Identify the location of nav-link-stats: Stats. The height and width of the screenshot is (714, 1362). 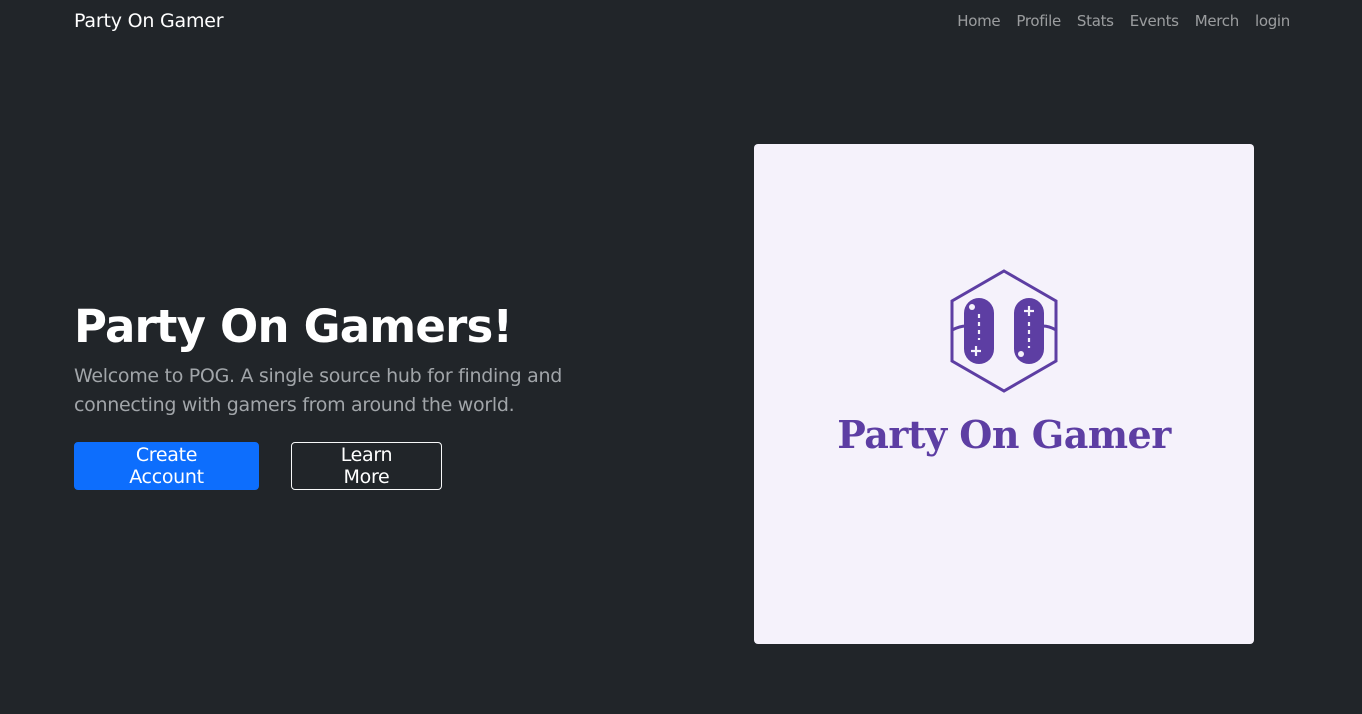
(1095, 21).